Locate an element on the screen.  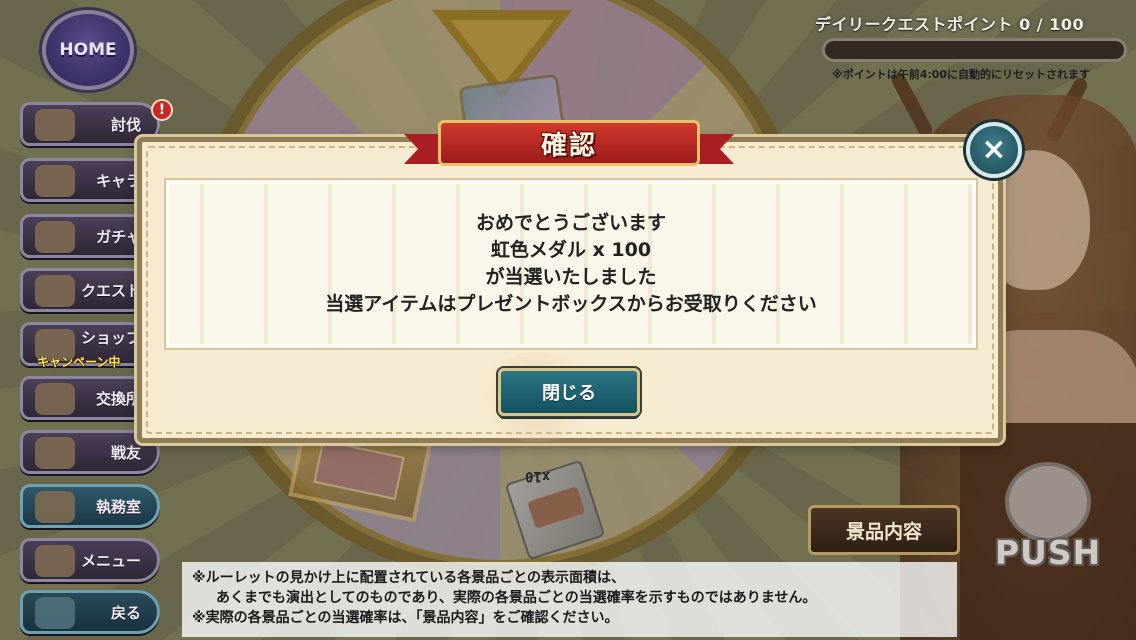
dialog-close-button: 閉じる is located at coordinates (569, 392).